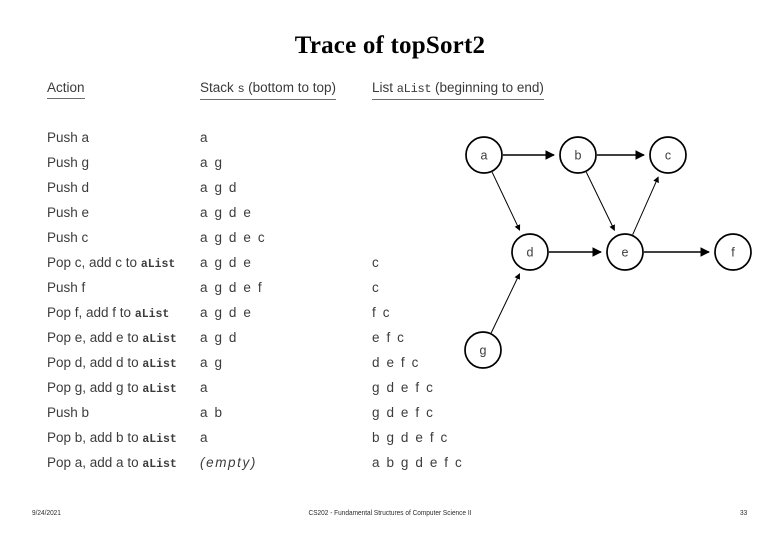  Describe the element at coordinates (95, 437) in the screenshot. I see `action-text: Pop b, add b to` at that location.